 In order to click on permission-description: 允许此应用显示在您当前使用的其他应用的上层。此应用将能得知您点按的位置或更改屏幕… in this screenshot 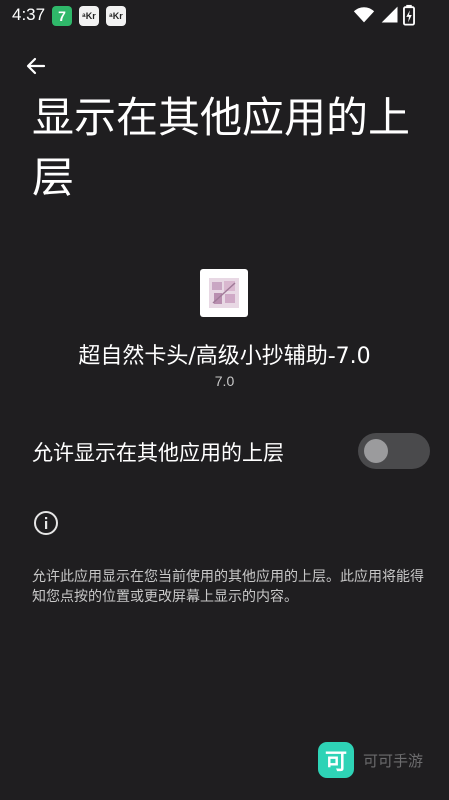, I will do `click(228, 587)`.